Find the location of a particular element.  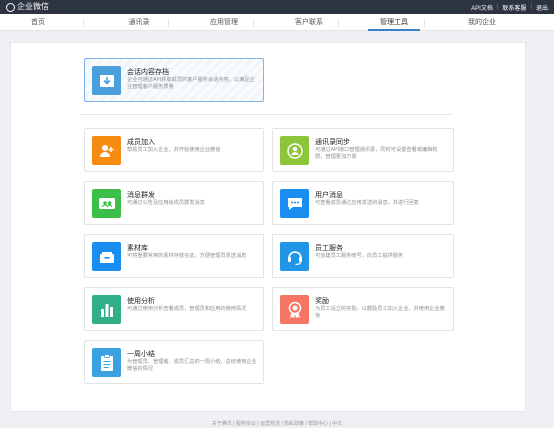

usage-analysis-icon is located at coordinates (106, 309).